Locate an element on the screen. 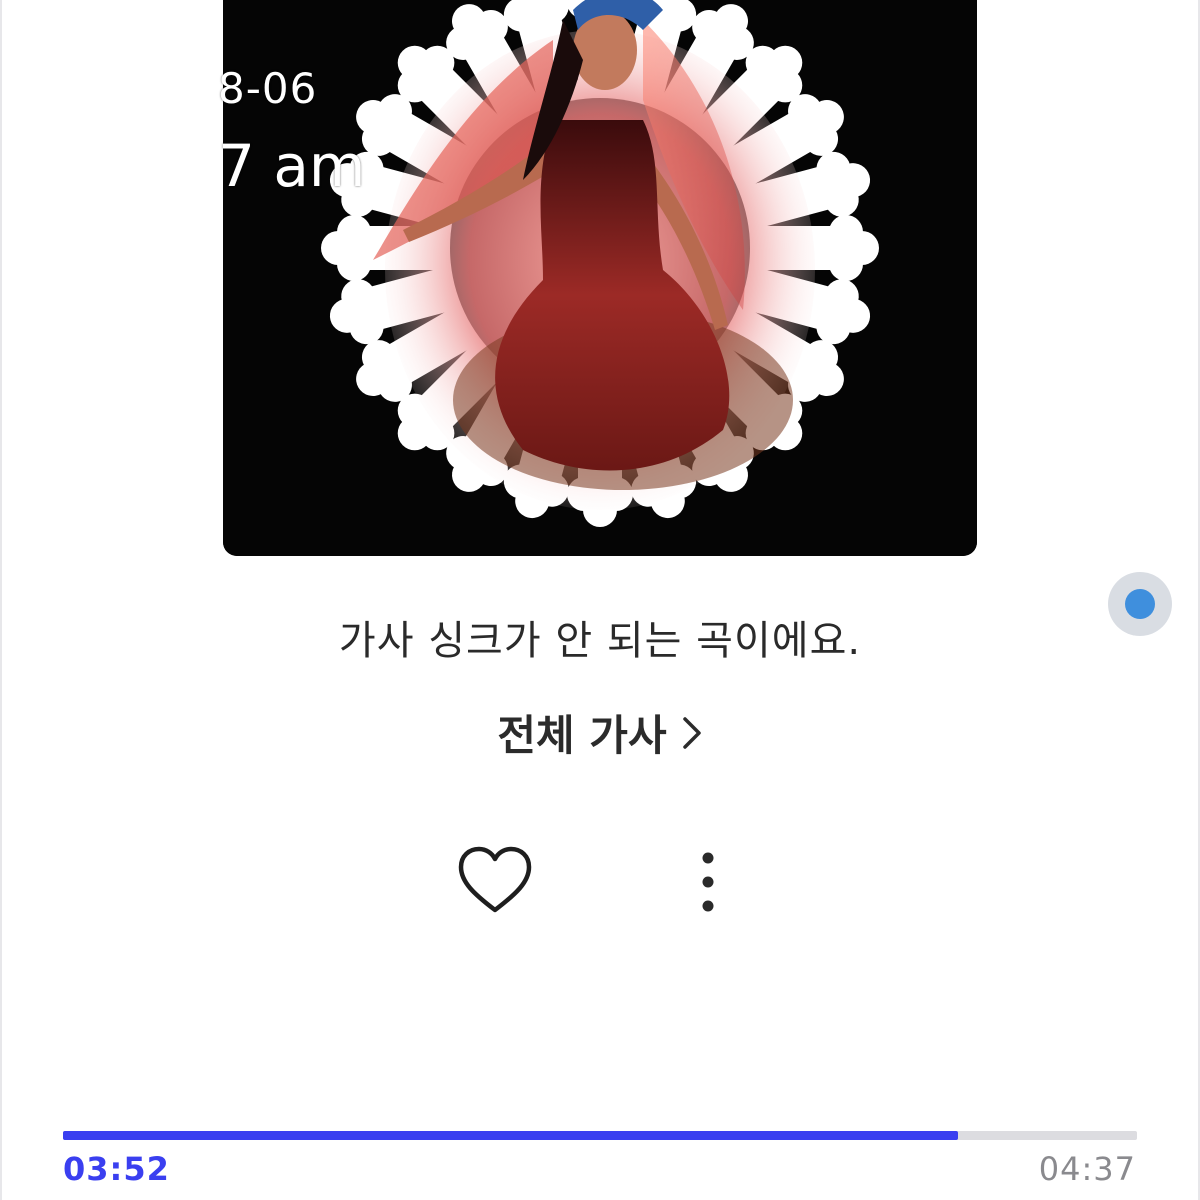 This screenshot has width=1200, height=1200. lyrics-sync-notice: 가사 싱크가 안 되는 곡이에요. is located at coordinates (600, 641).